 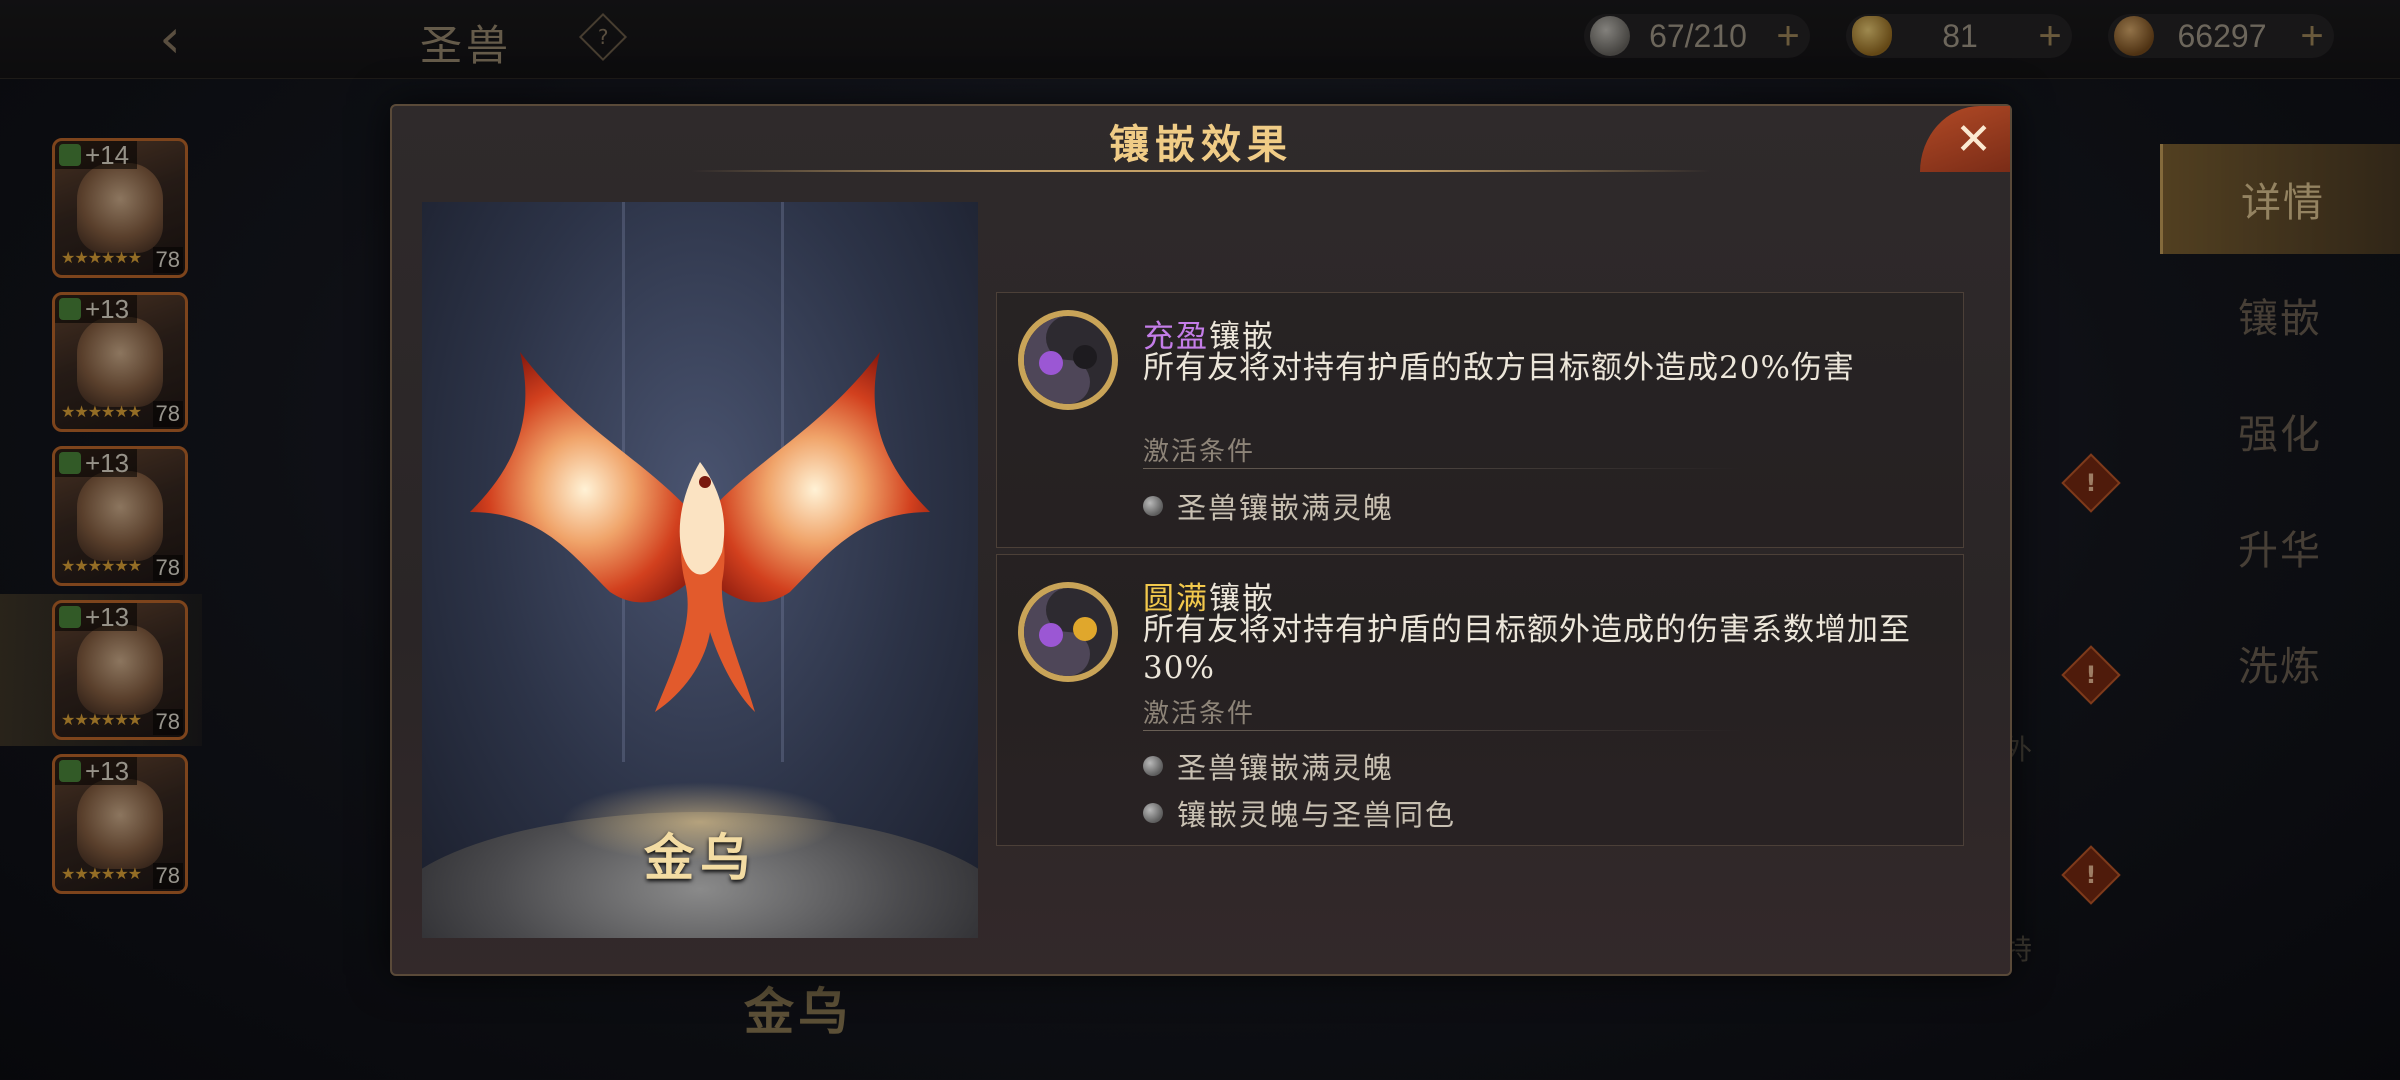 I want to click on condition-item: 镶嵌灵魄与圣兽同色, so click(x=1299, y=813).